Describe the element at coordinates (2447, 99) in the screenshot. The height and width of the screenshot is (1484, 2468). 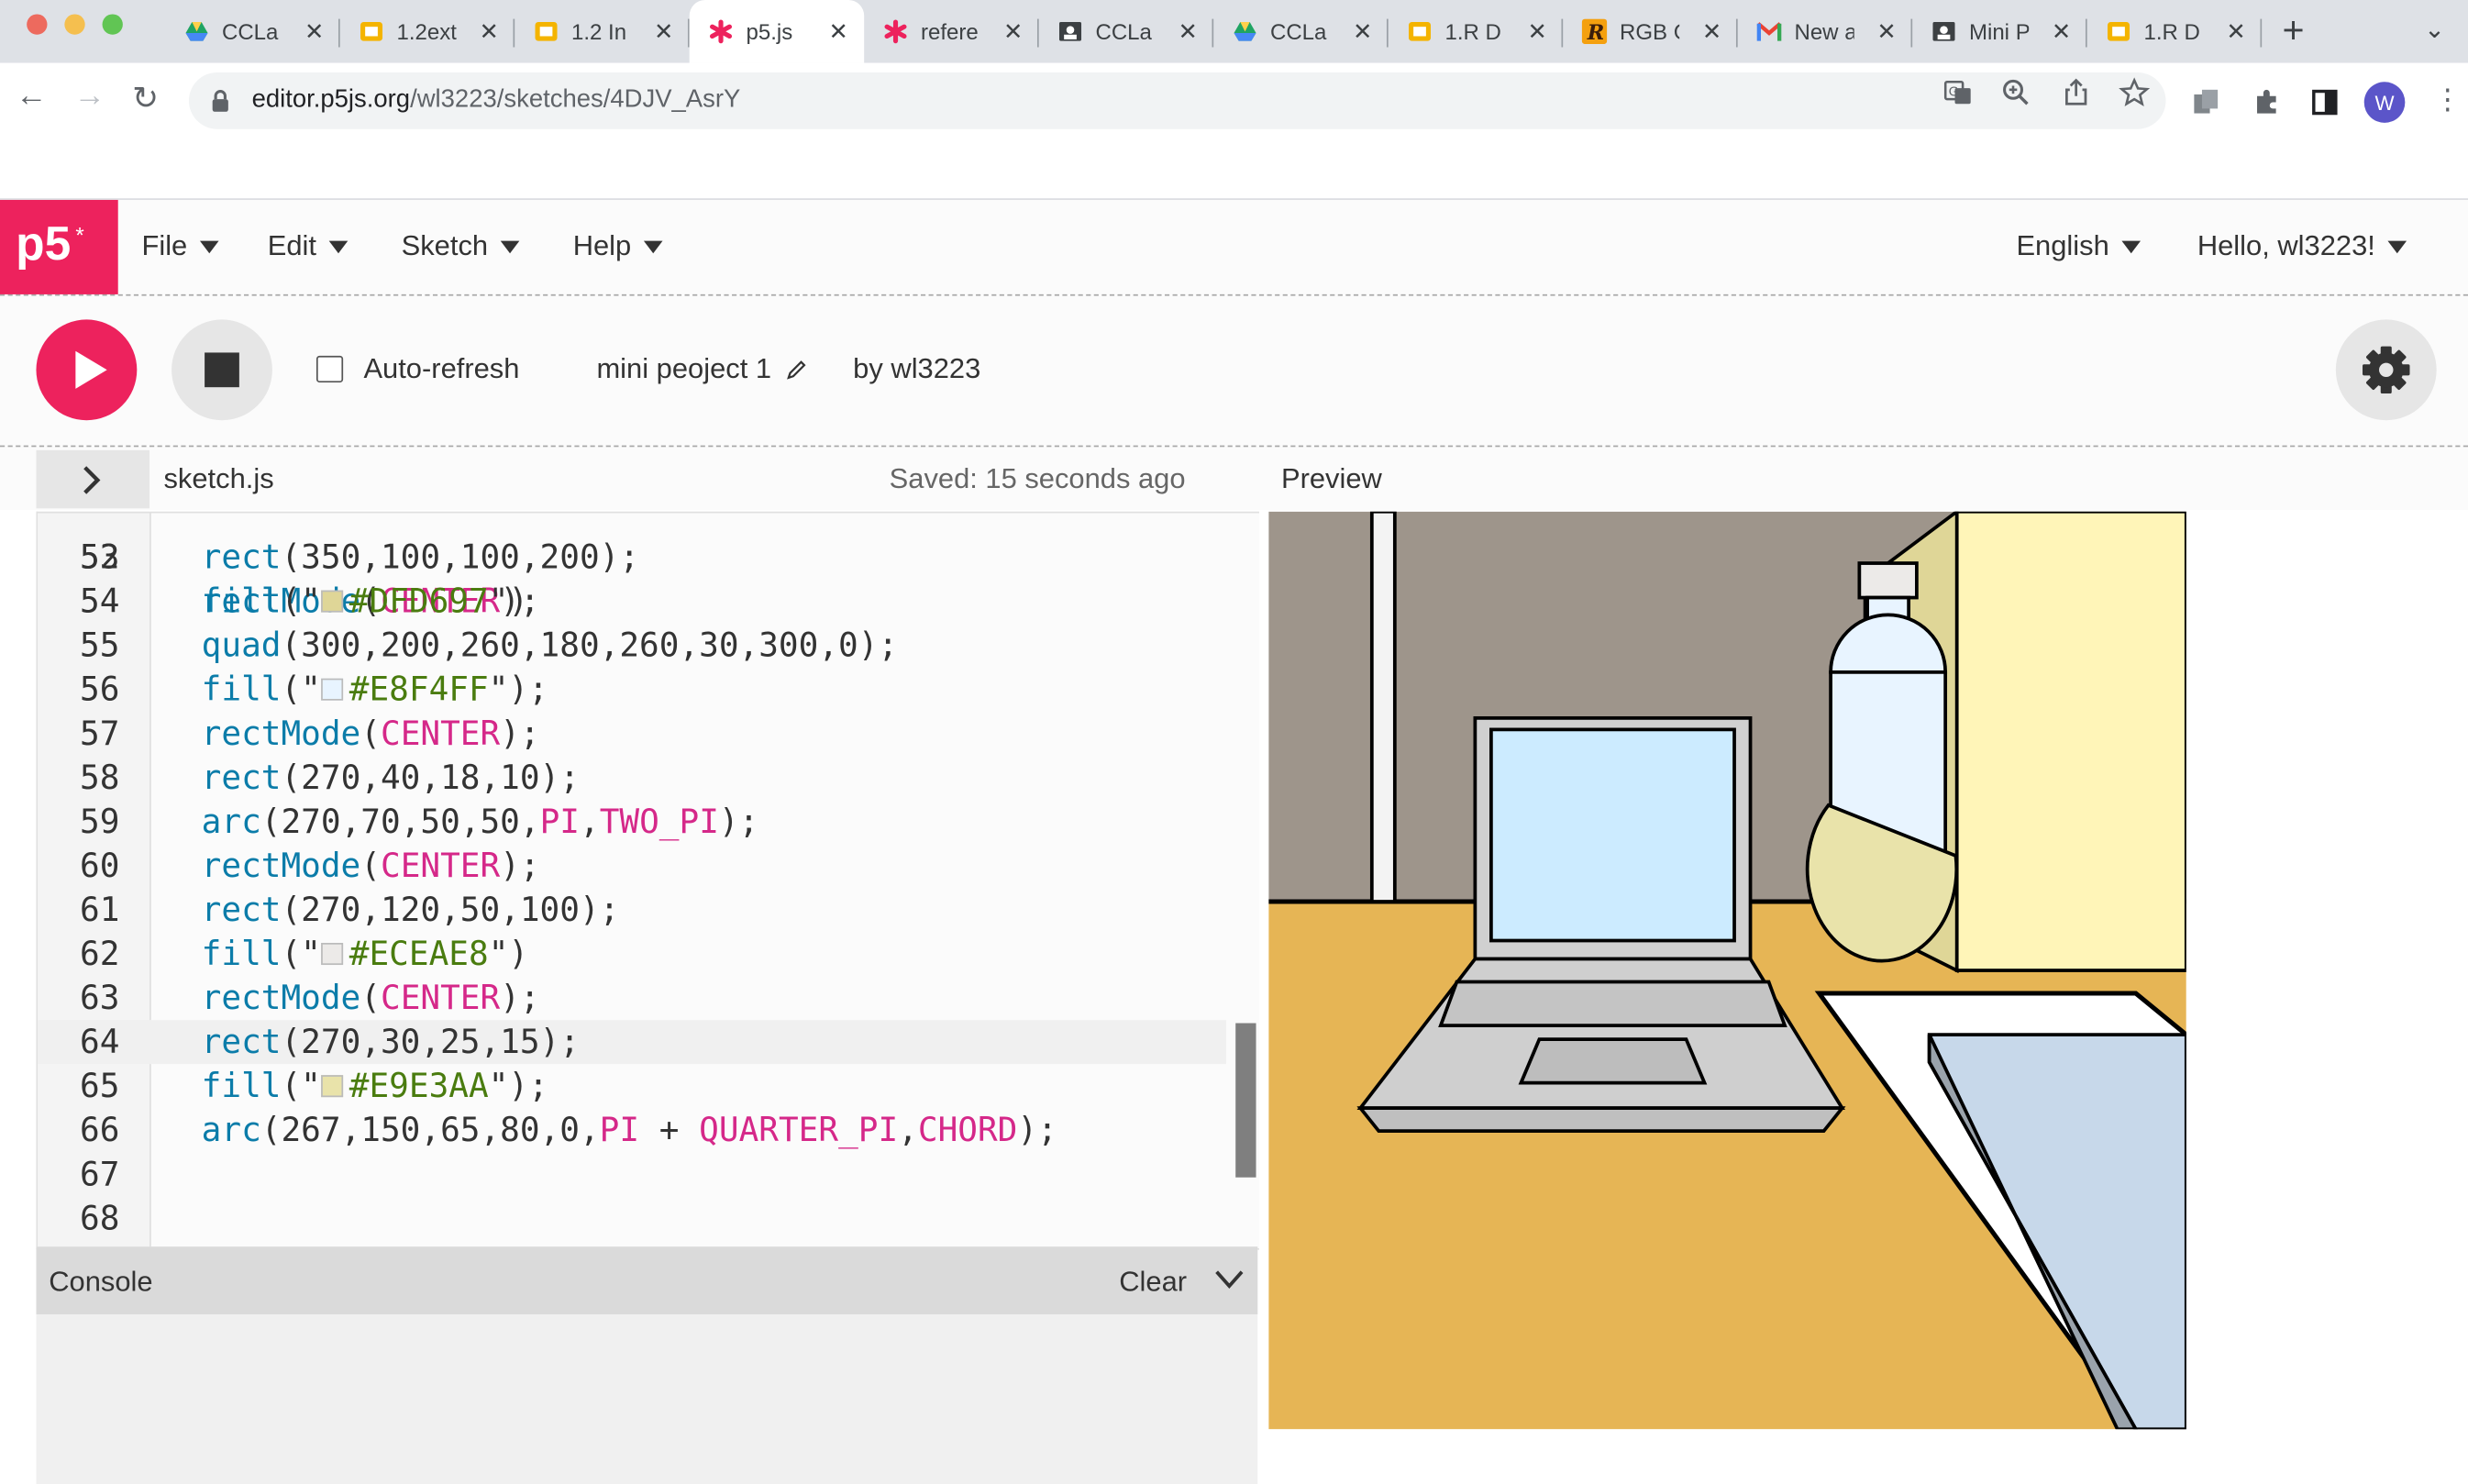
I see `browser-menu-icon: ⋮` at that location.